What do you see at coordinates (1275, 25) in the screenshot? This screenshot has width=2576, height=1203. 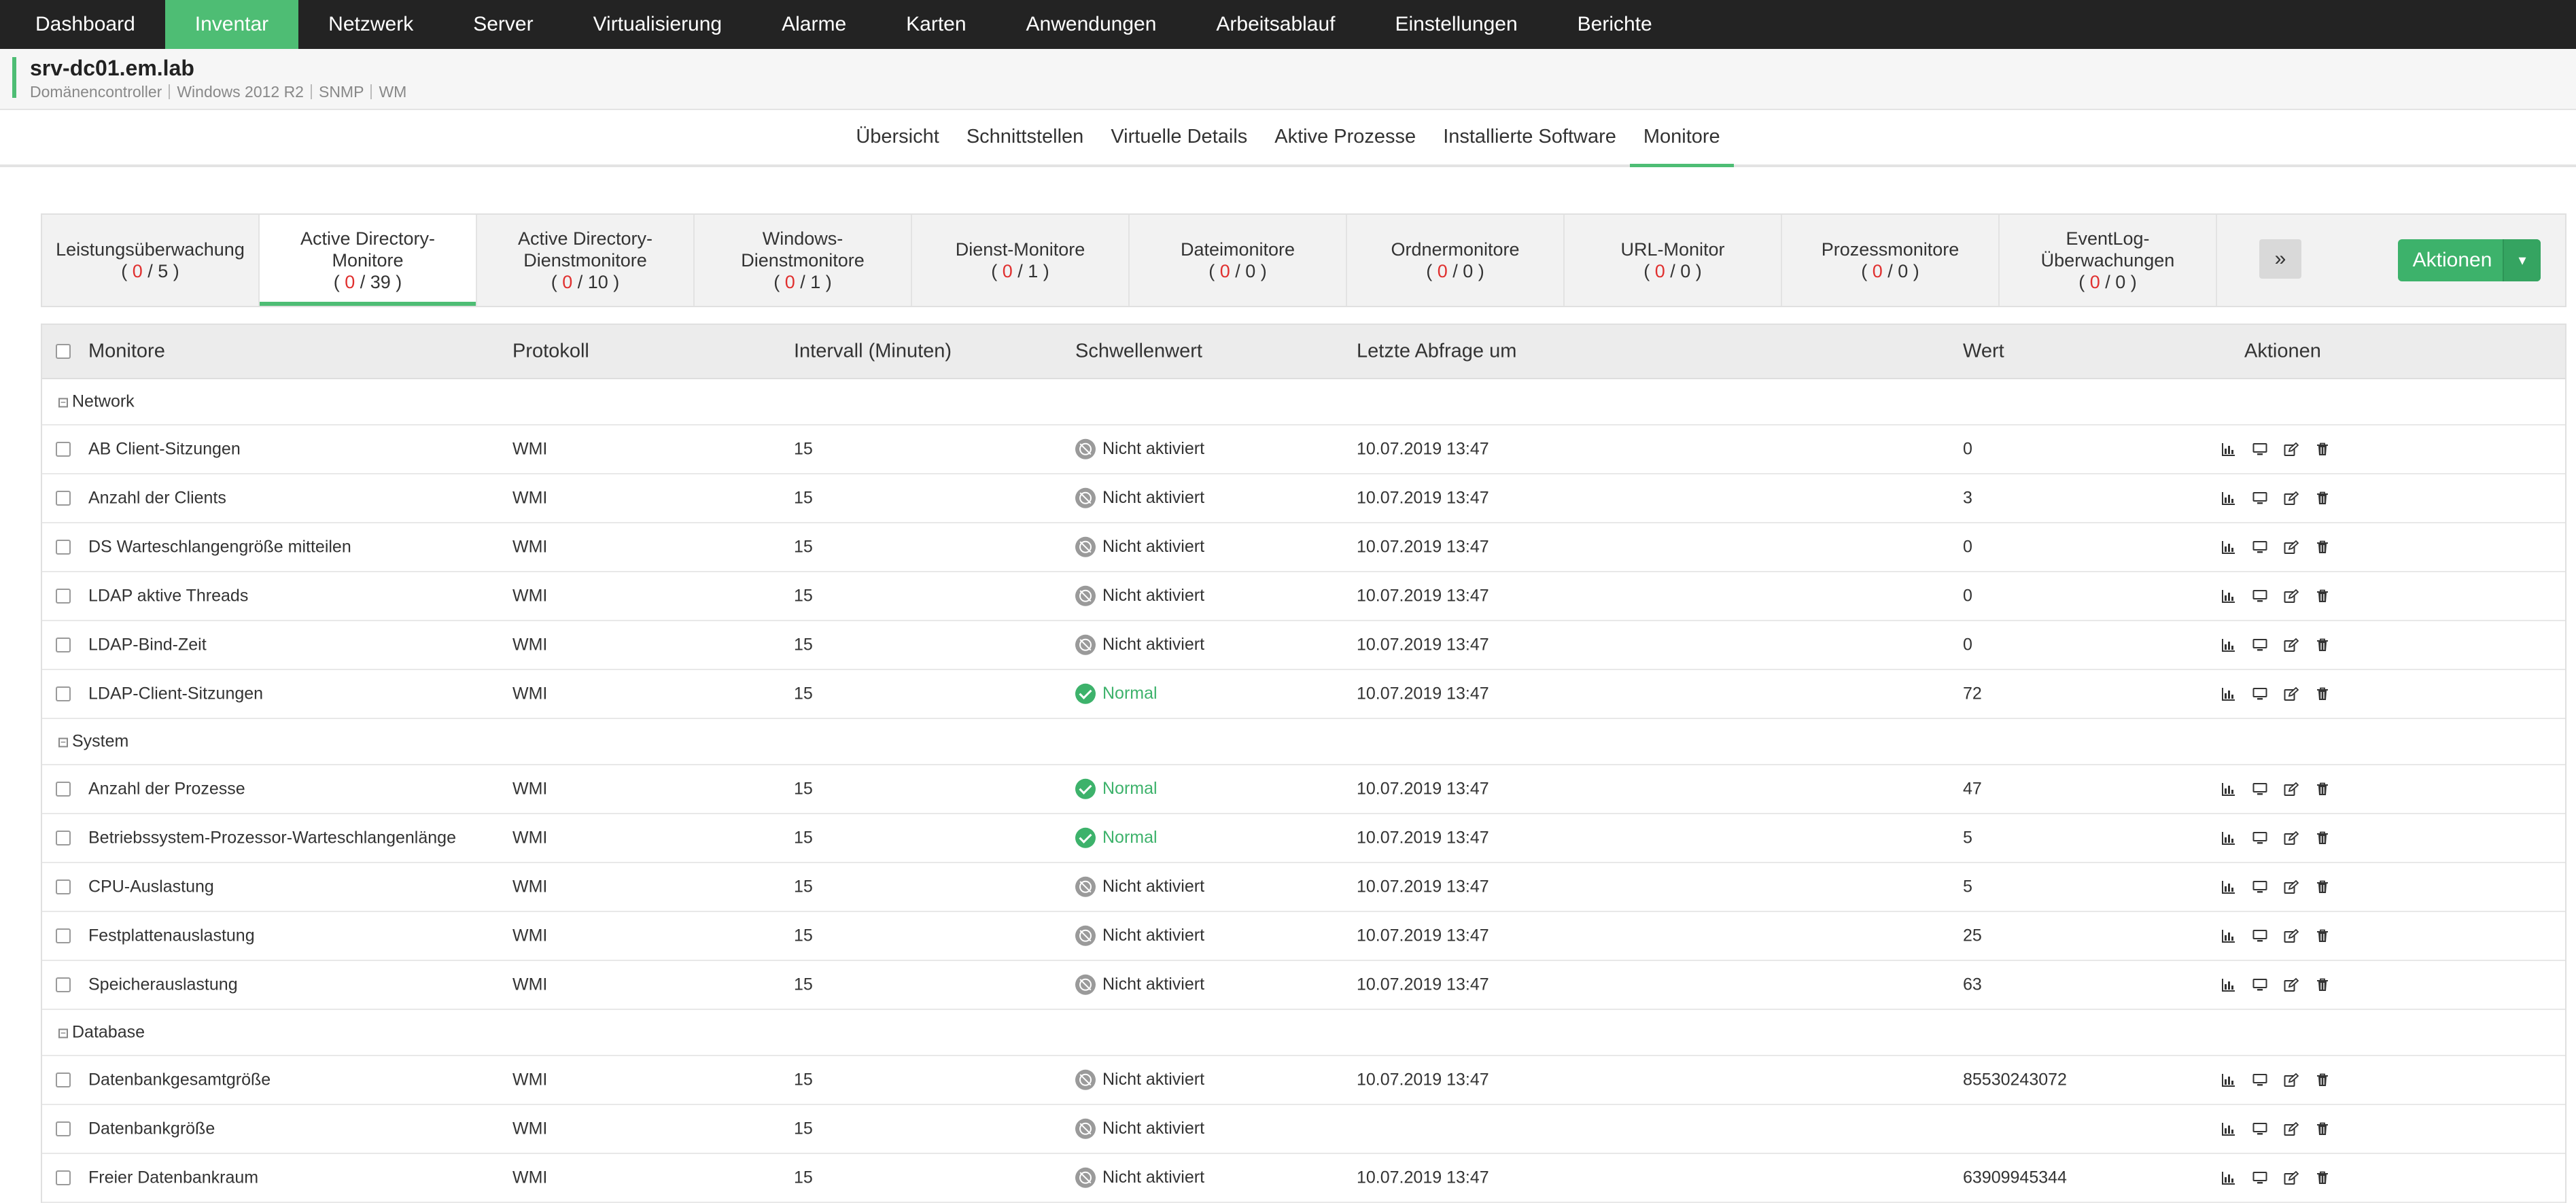 I see `nav-item-arbeitsablauf: Arbeitsablauf` at bounding box center [1275, 25].